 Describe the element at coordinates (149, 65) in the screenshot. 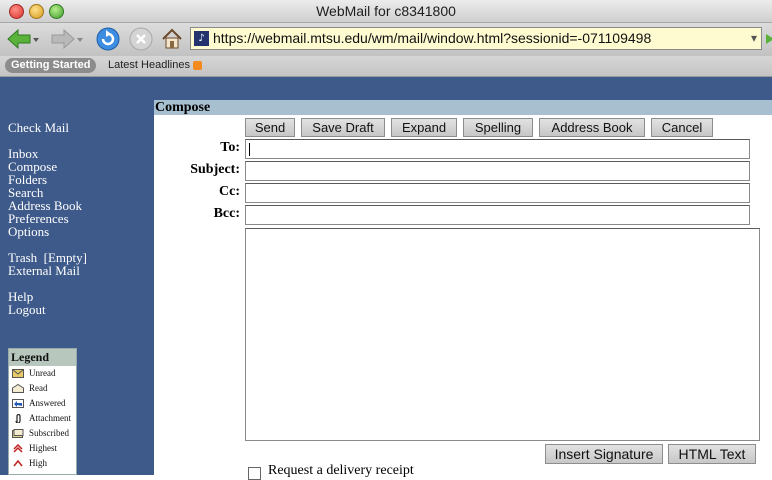

I see `bookmark-label: Latest Headlines` at that location.